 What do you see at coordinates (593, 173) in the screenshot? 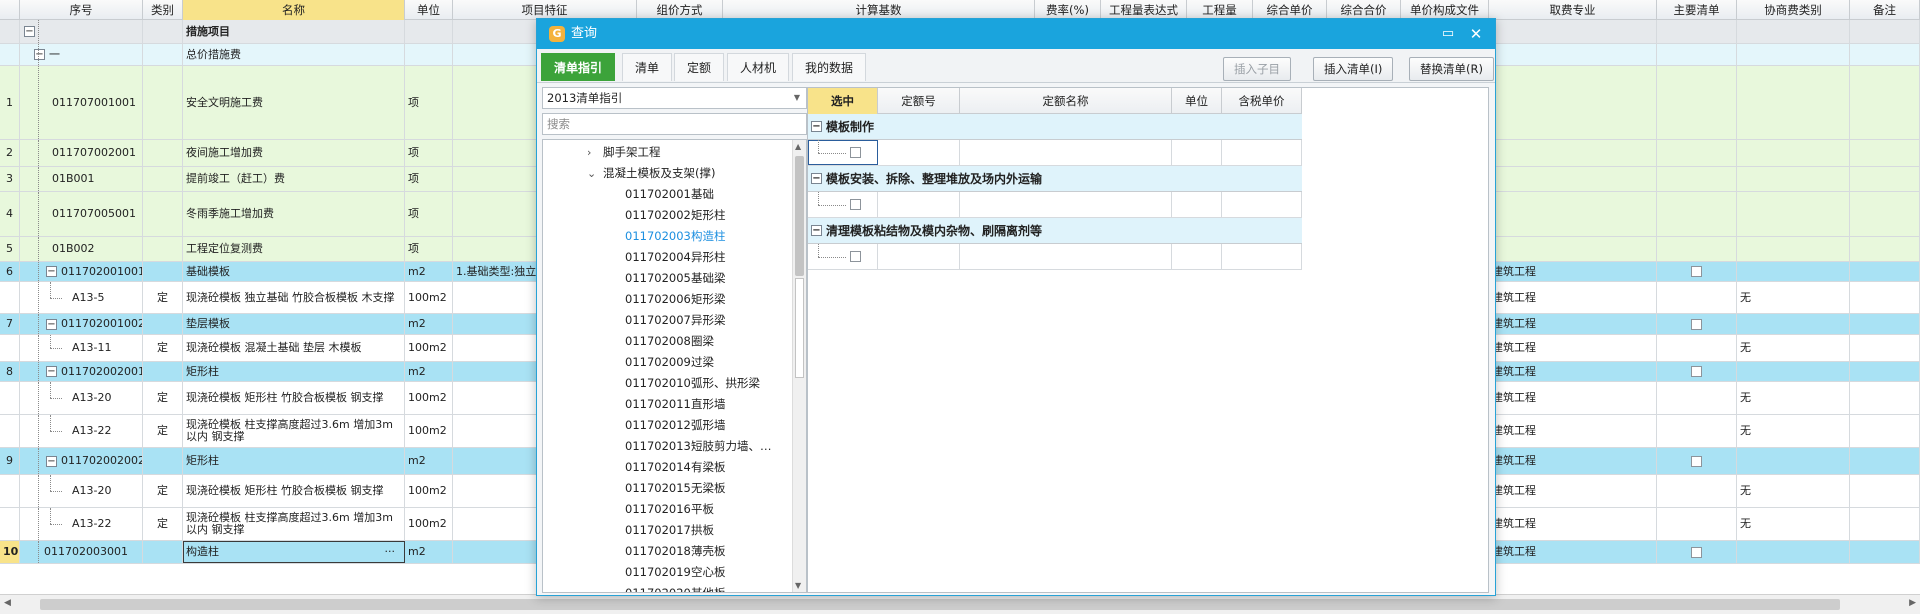
I see `chevron-down-icon: ⌄` at bounding box center [593, 173].